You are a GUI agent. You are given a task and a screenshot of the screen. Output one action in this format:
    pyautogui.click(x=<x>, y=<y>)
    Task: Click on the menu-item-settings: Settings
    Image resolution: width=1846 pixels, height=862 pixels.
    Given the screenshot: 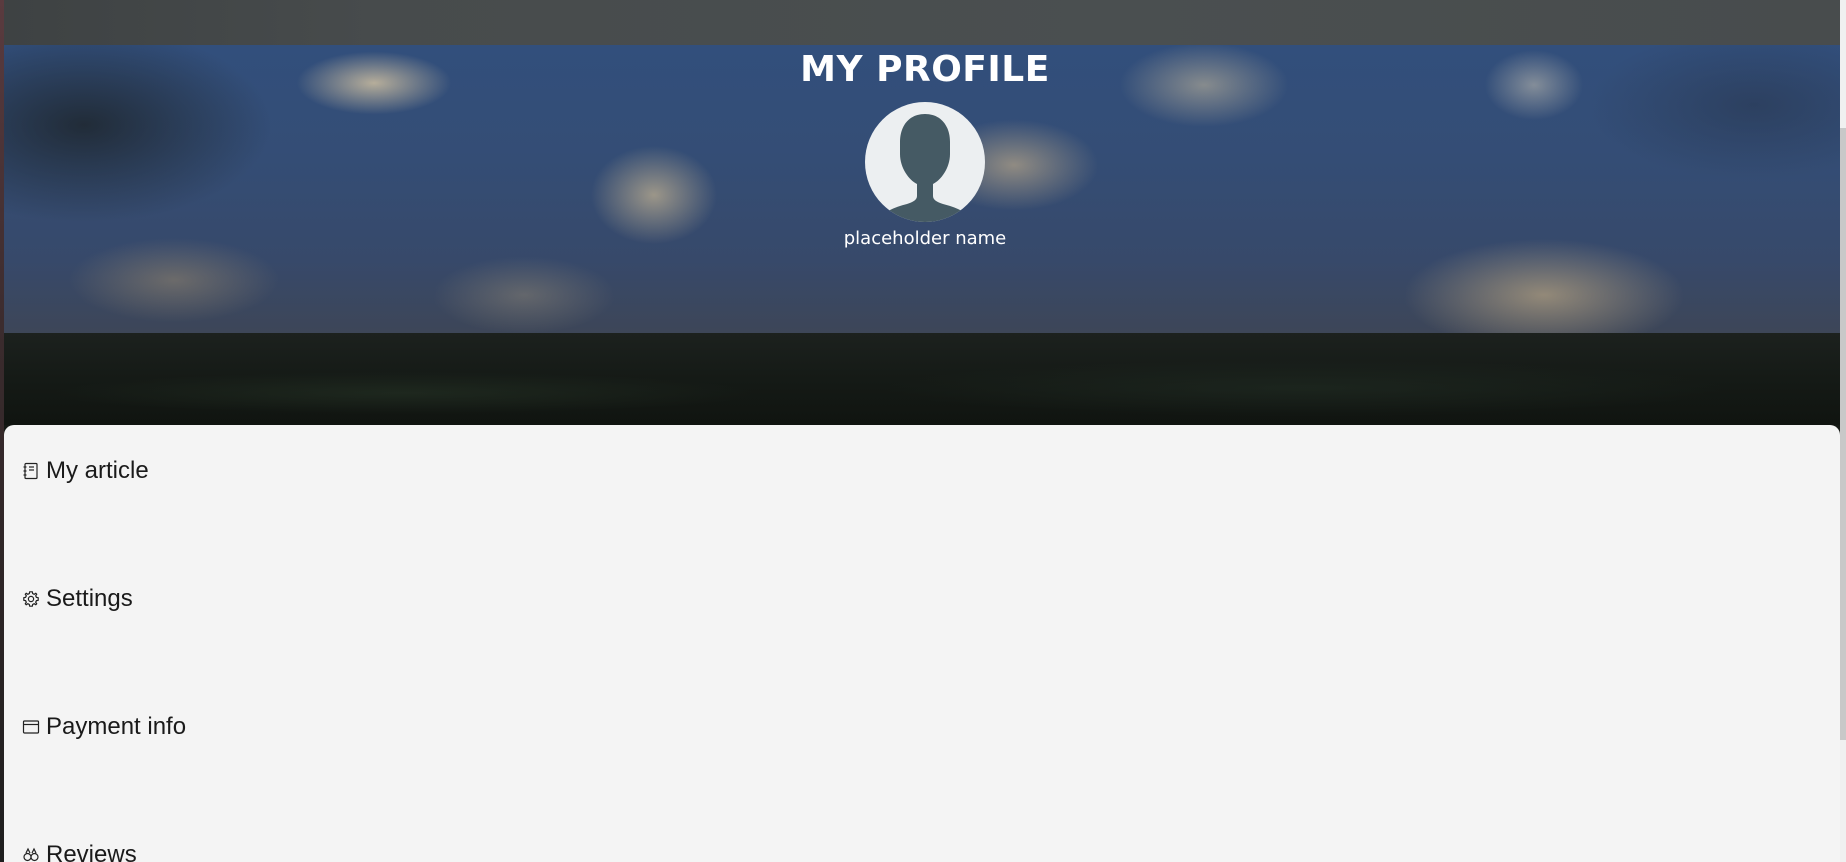 What is the action you would take?
    pyautogui.click(x=77, y=599)
    